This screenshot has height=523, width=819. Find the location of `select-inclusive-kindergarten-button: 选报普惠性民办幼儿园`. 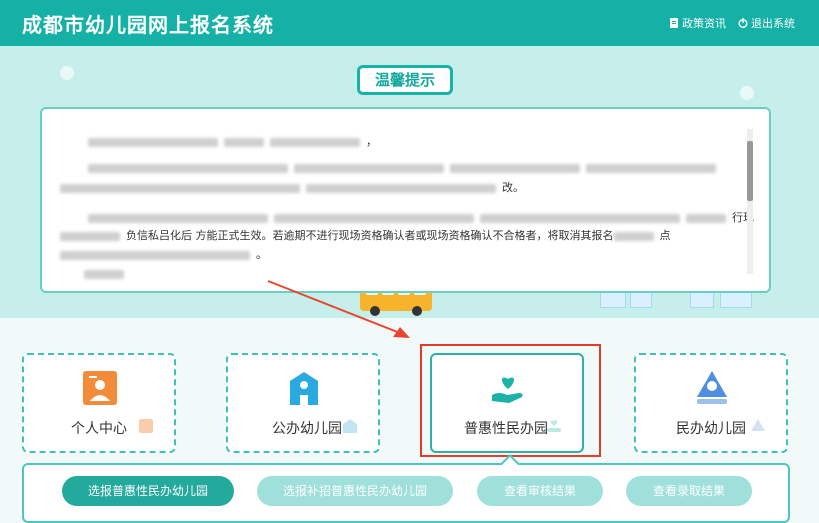

select-inclusive-kindergarten-button: 选报普惠性民办幼儿园 is located at coordinates (148, 491).